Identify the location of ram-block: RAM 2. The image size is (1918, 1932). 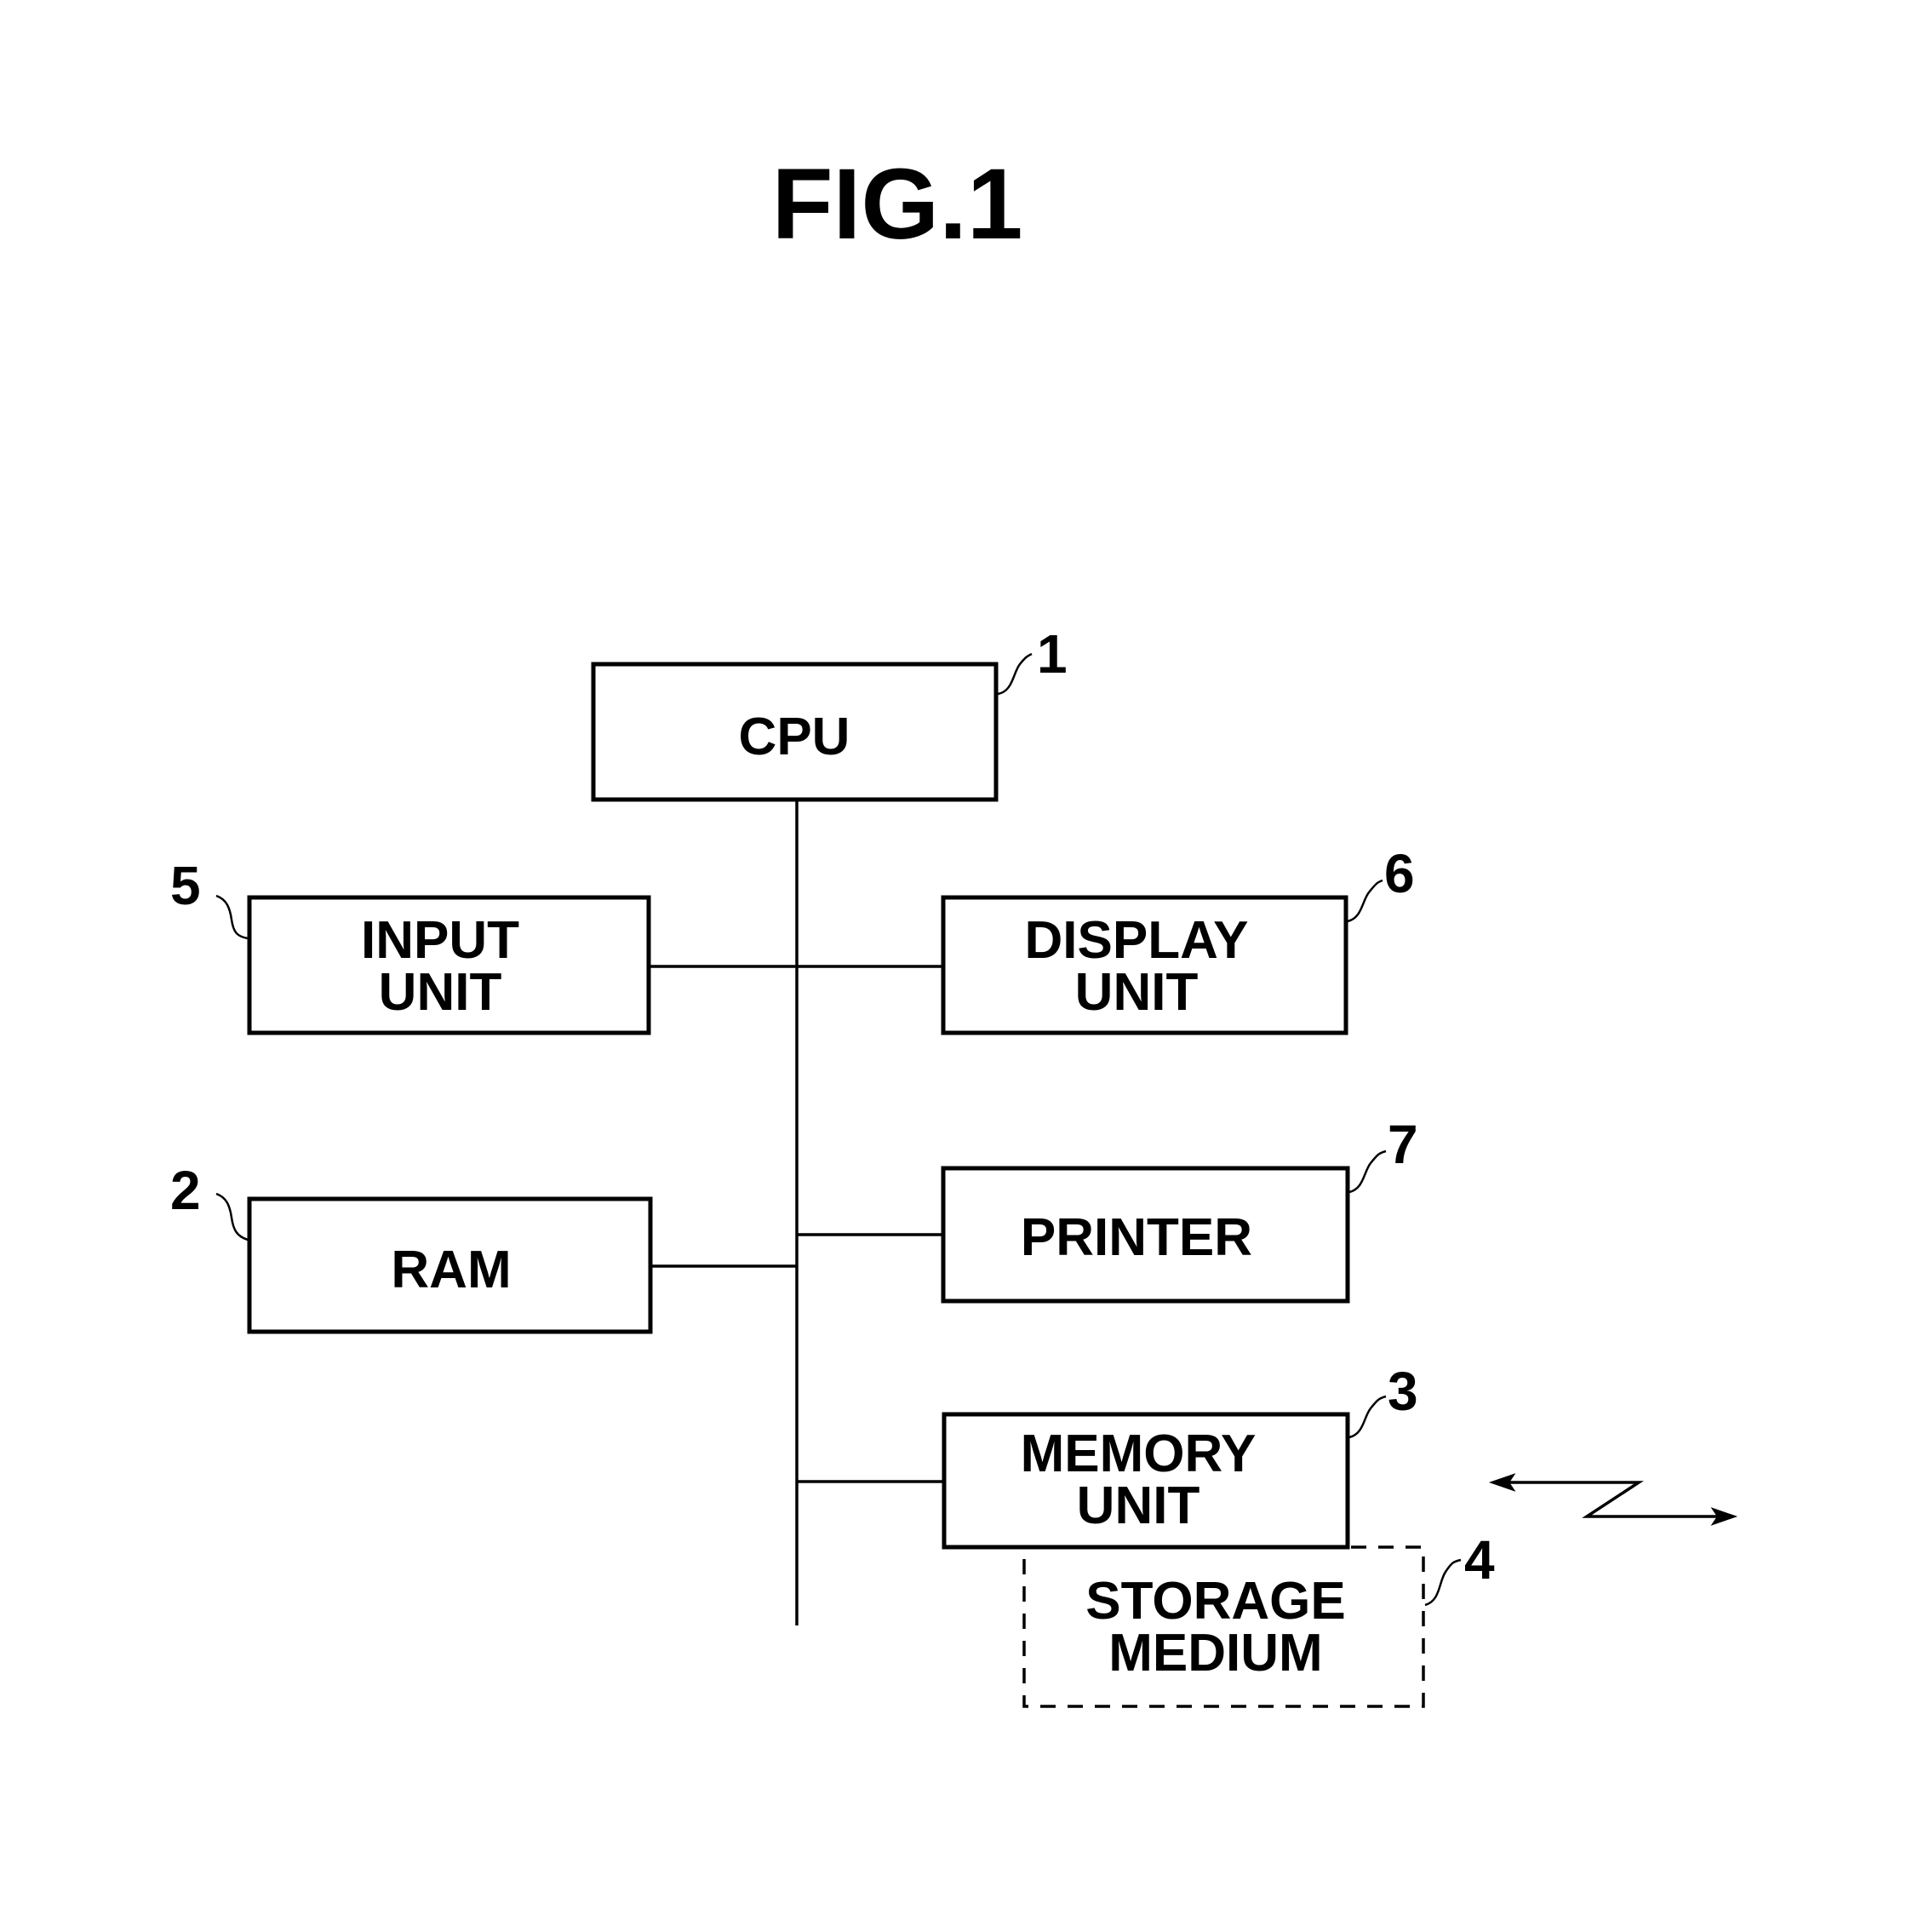
(411, 1247).